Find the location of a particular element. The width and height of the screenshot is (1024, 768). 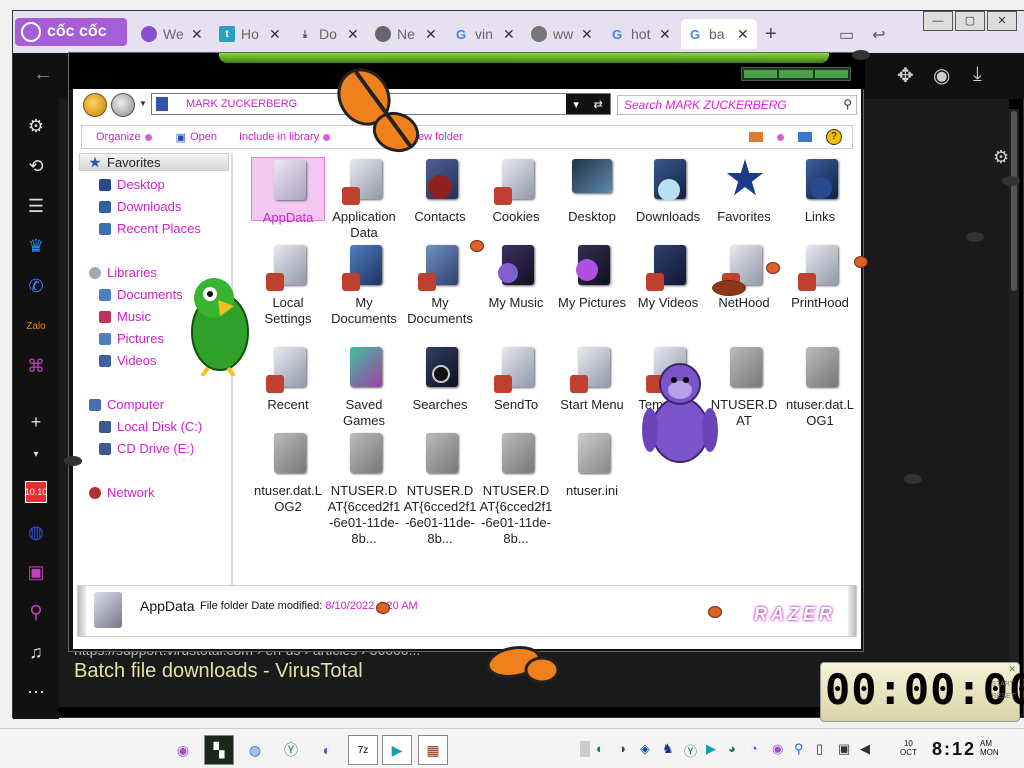

search-box: Search MARK ZUCKERBERG ⚲ is located at coordinates (737, 105).